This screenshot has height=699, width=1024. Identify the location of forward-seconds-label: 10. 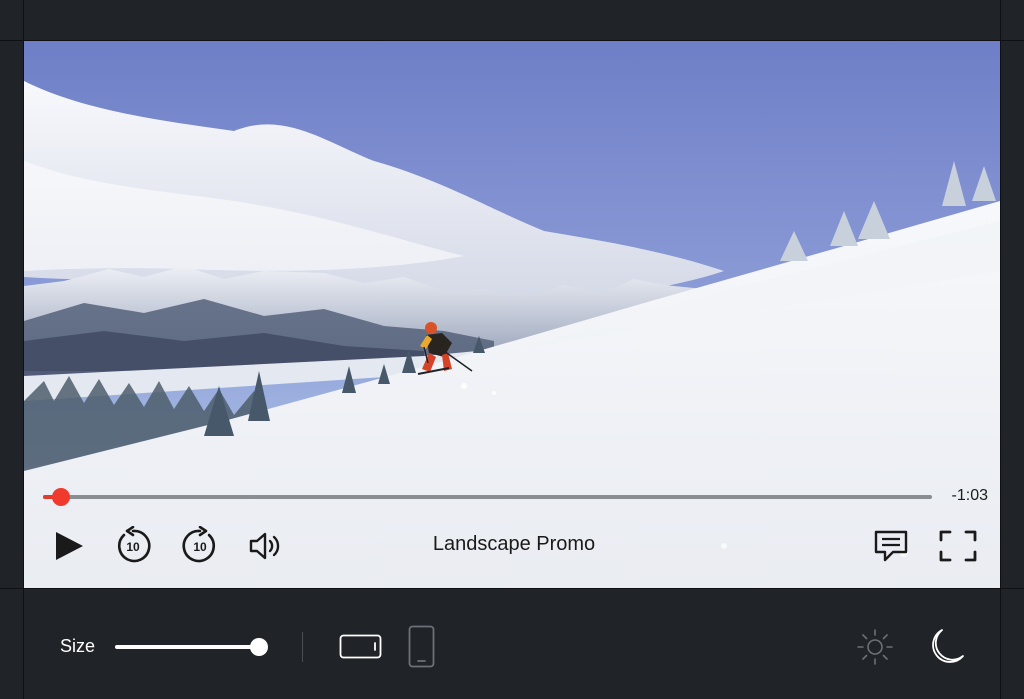
(200, 547).